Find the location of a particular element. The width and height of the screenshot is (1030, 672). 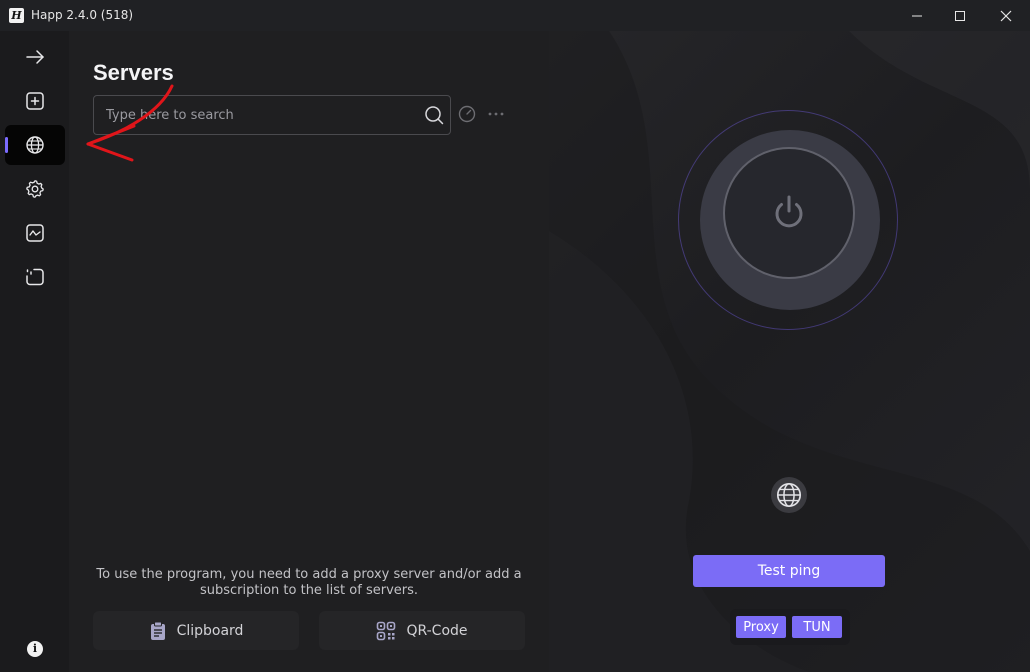

mode-proxy-button: Proxy is located at coordinates (761, 627).